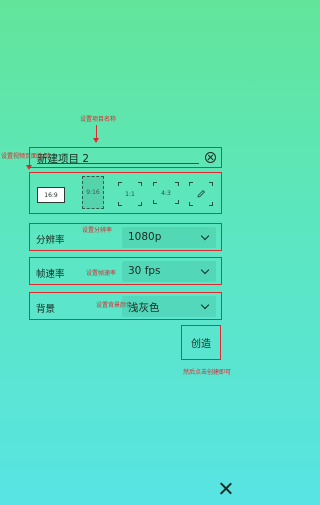 This screenshot has height=505, width=320. What do you see at coordinates (144, 271) in the screenshot?
I see `framerate-value: 30 fps` at bounding box center [144, 271].